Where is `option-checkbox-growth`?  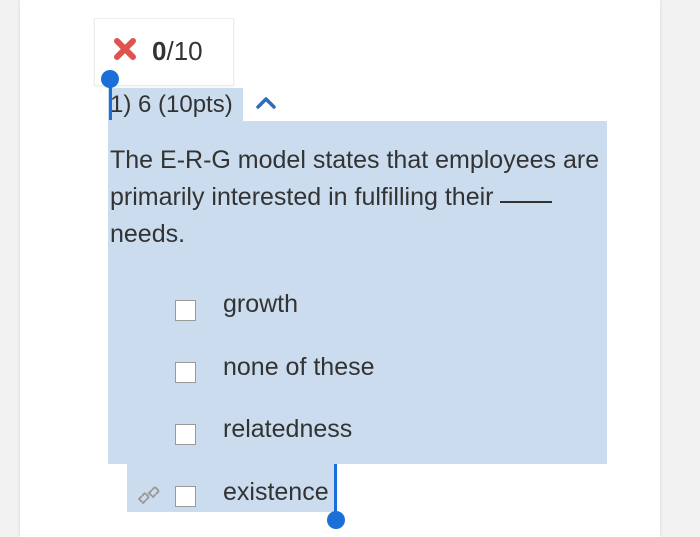
option-checkbox-growth is located at coordinates (185, 310).